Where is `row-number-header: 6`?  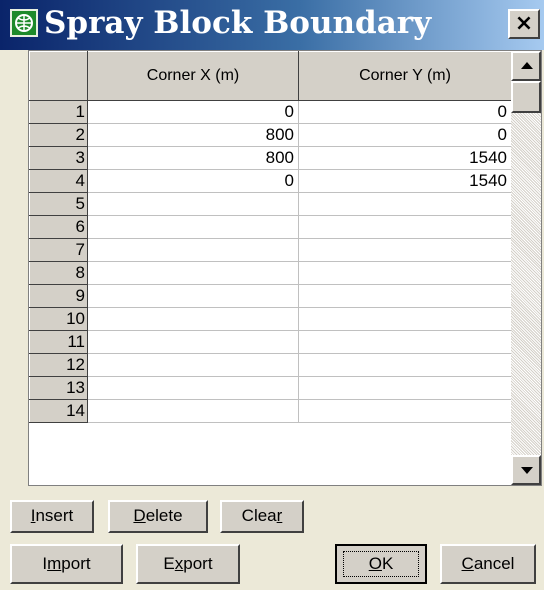 row-number-header: 6 is located at coordinates (58, 227).